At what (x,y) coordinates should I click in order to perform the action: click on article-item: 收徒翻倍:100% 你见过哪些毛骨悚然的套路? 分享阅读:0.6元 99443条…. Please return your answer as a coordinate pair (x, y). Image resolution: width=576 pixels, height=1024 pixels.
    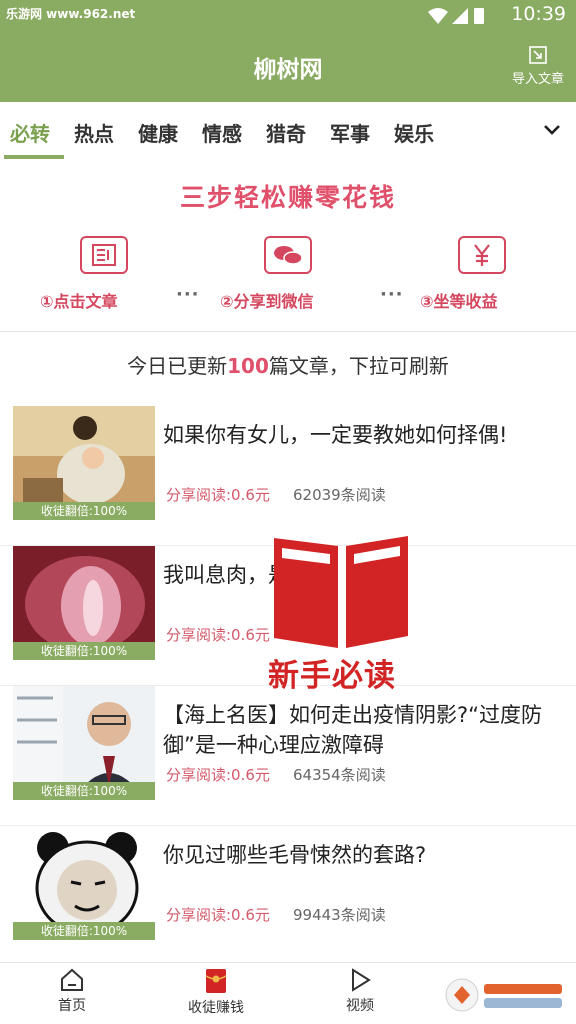
    Looking at the image, I should click on (288, 896).